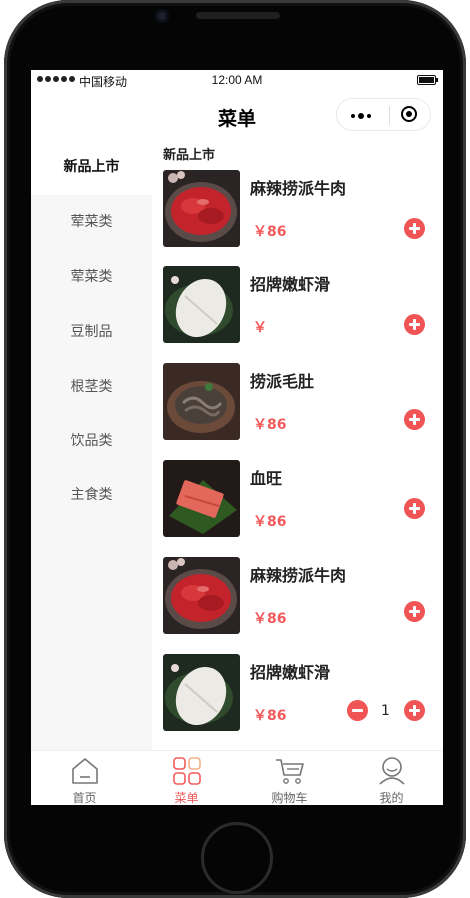 This screenshot has height=898, width=470. I want to click on sidebar-item-staples: 主食类, so click(91, 495).